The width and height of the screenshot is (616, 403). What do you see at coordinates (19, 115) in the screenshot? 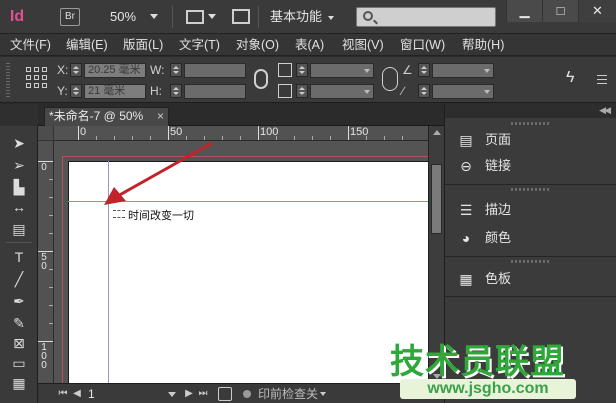
I see `toolbox-header` at bounding box center [19, 115].